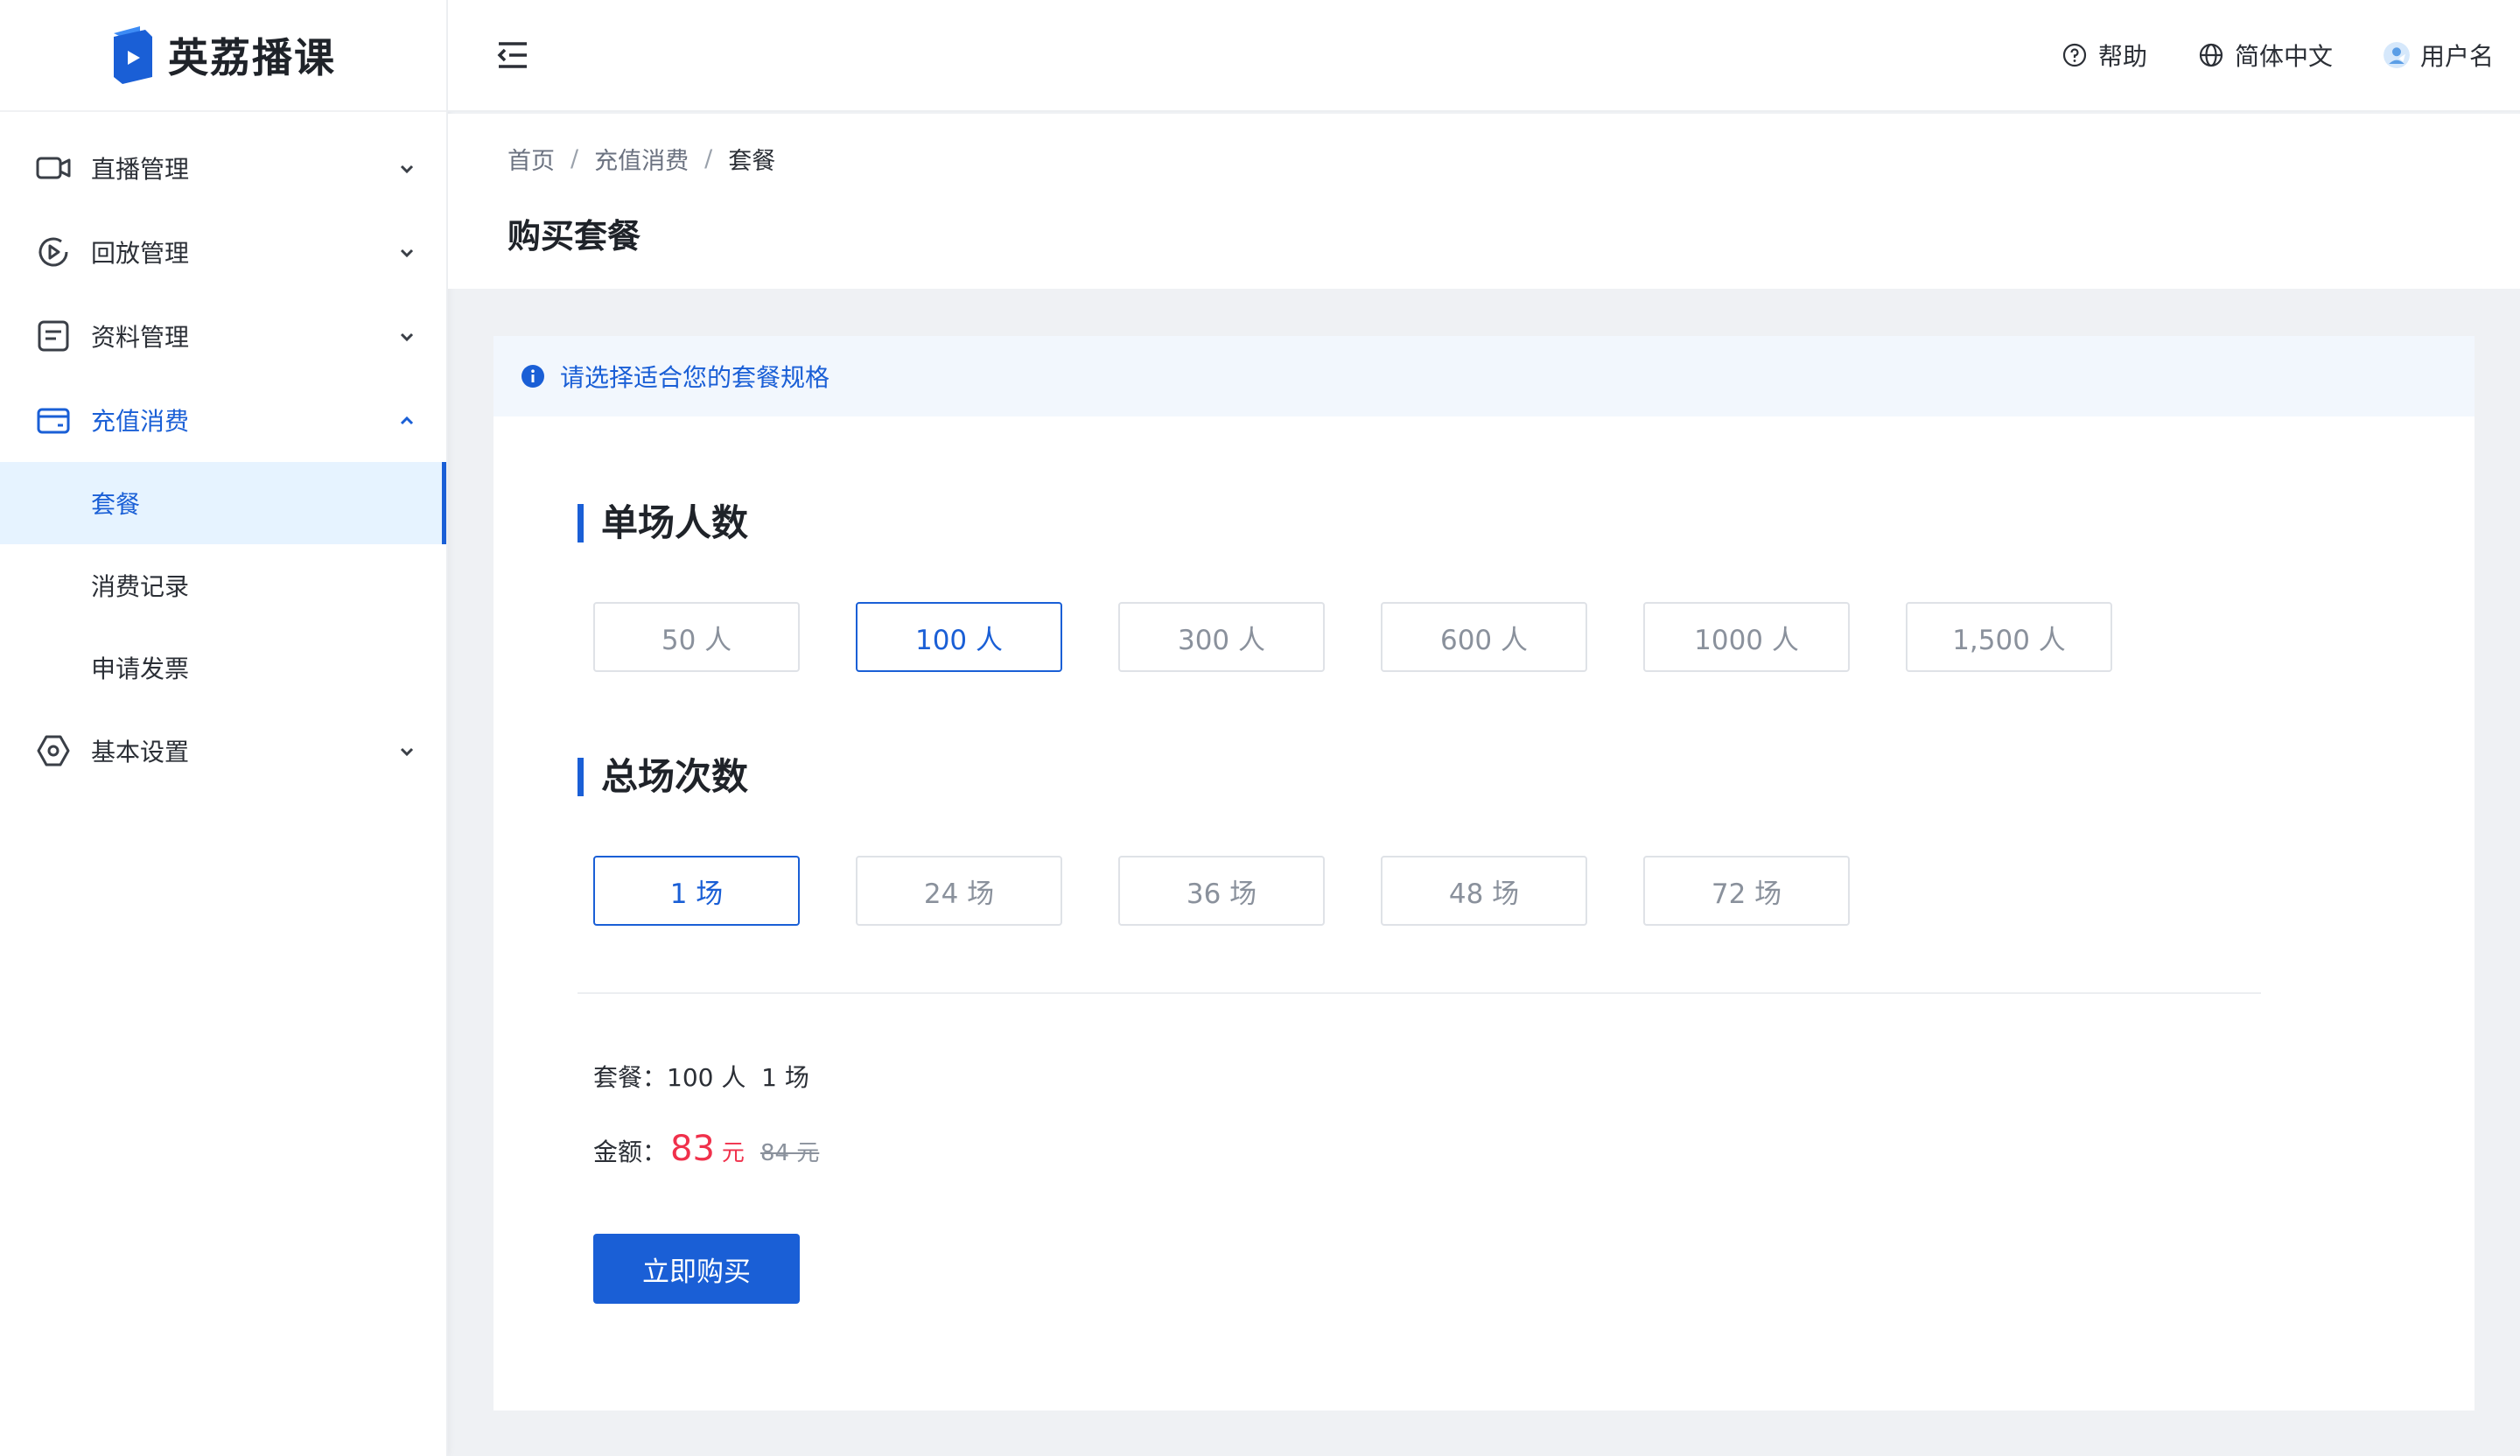  Describe the element at coordinates (223, 336) in the screenshot. I see `sidebar-item-materials: 资料管理` at that location.